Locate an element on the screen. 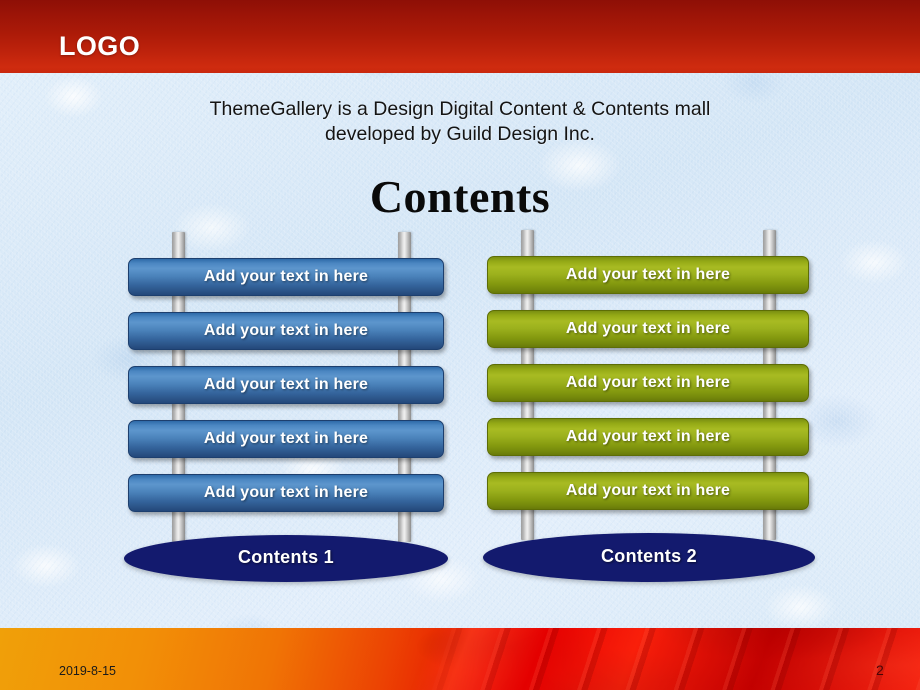 This screenshot has height=690, width=920. contents-base-label: Contents 1 is located at coordinates (285, 557).